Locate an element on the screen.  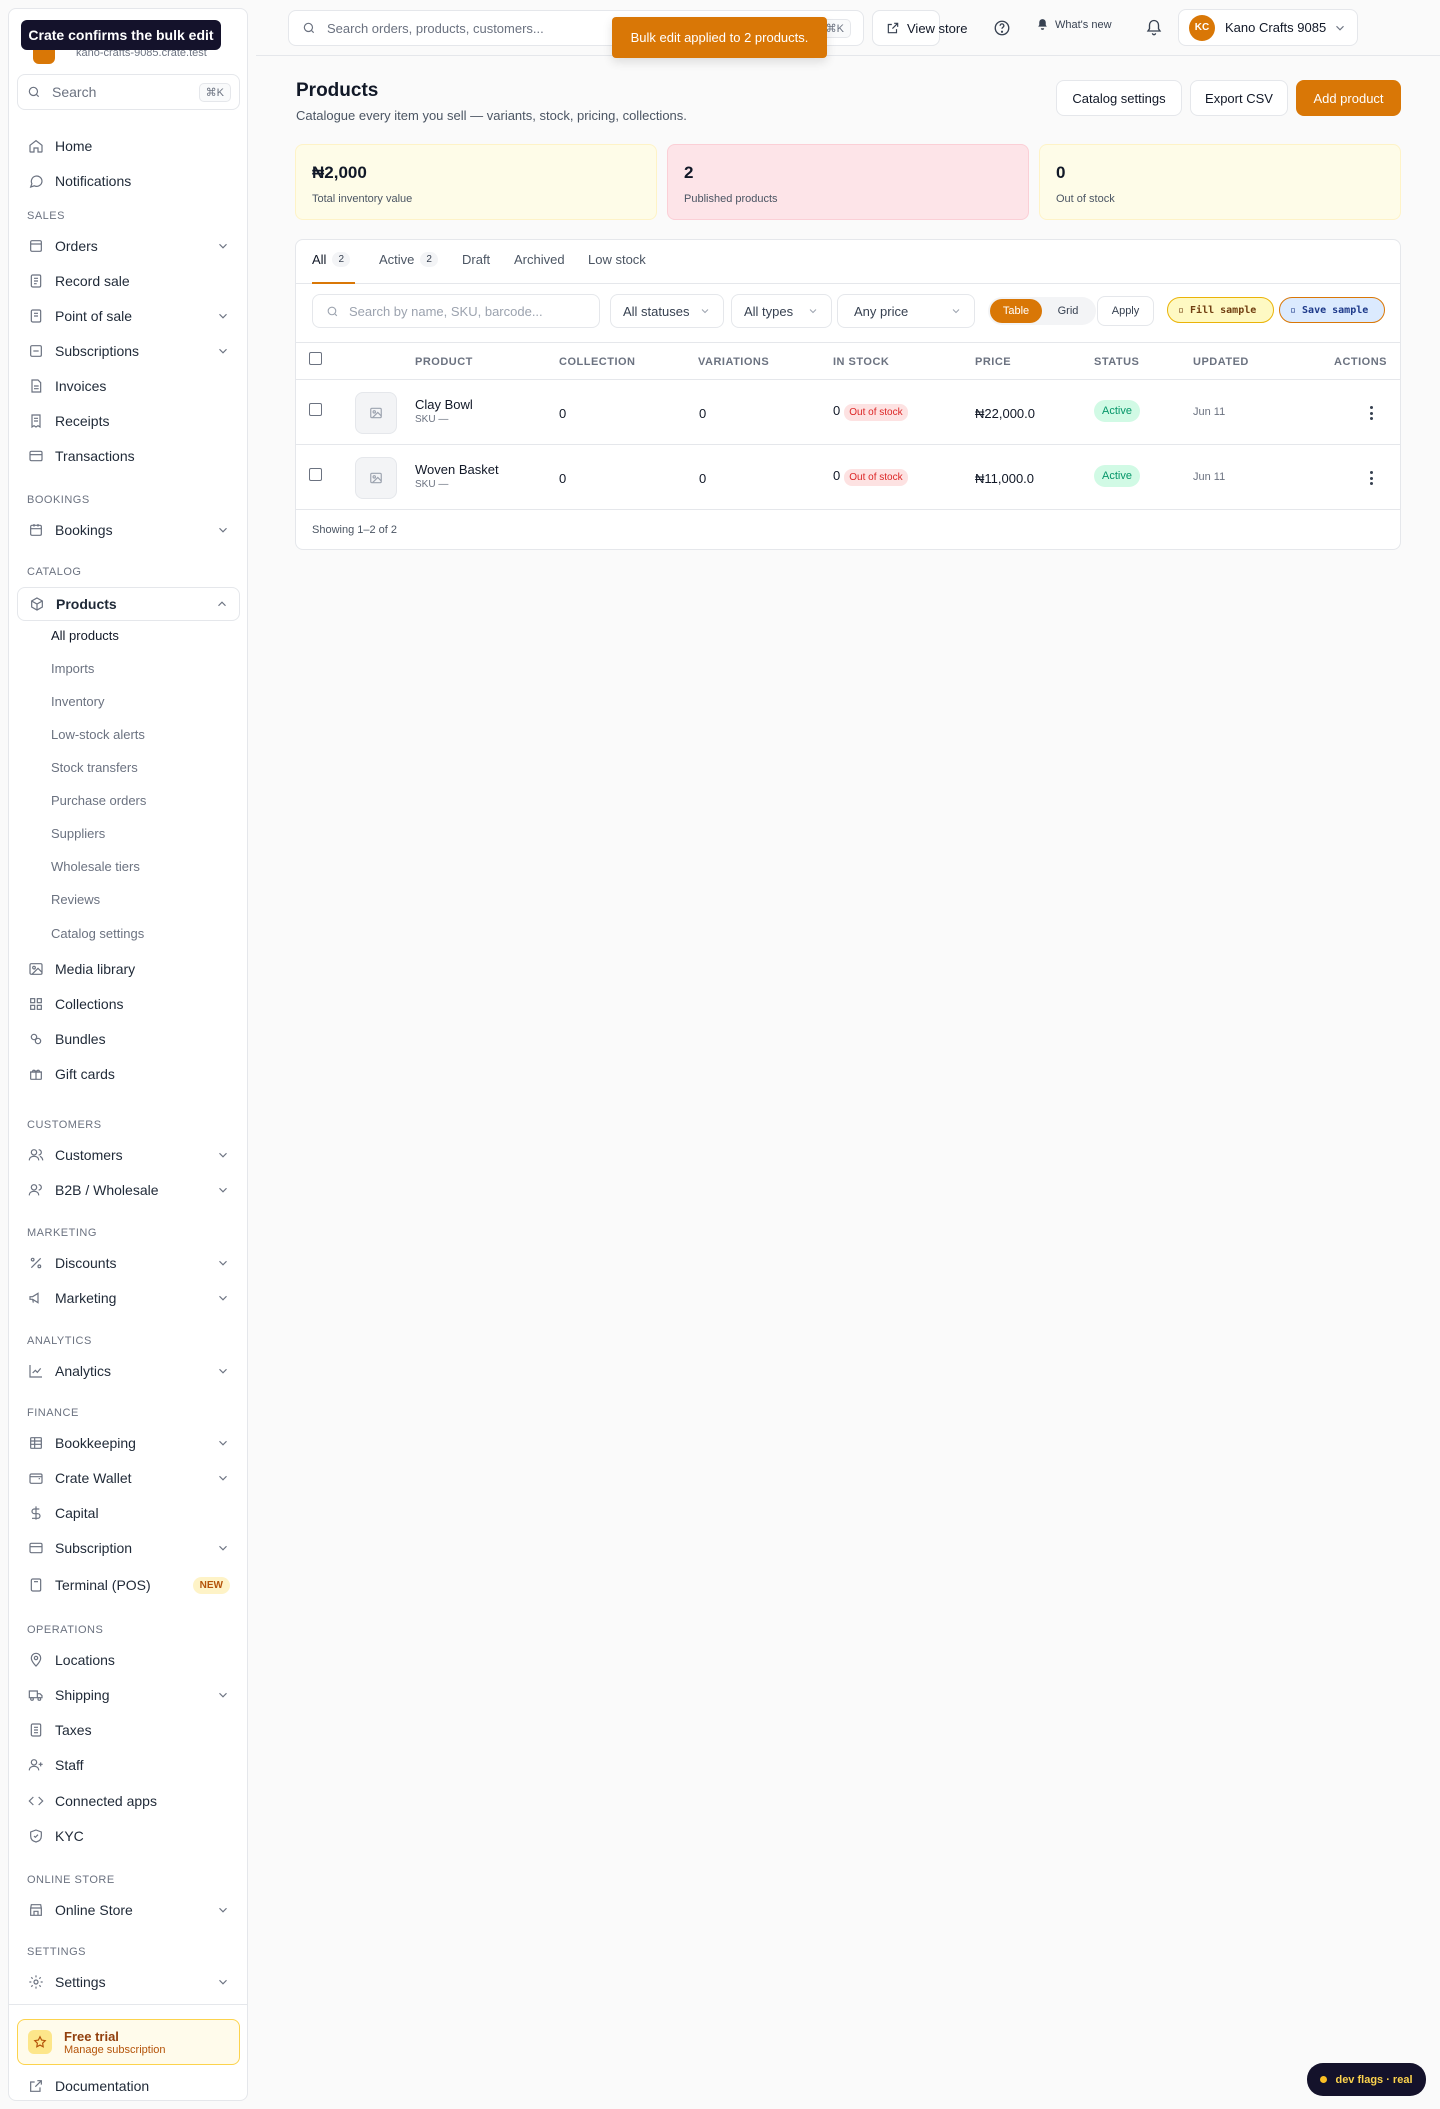
out-of-stock-badge: Out of stock is located at coordinates (876, 477).